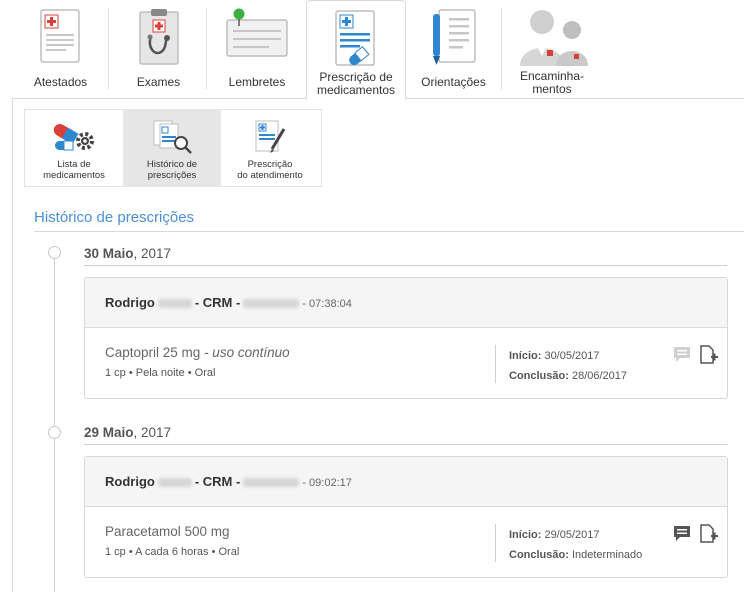 The image size is (744, 592). What do you see at coordinates (158, 37) in the screenshot?
I see `clipboard-stethoscope-icon` at bounding box center [158, 37].